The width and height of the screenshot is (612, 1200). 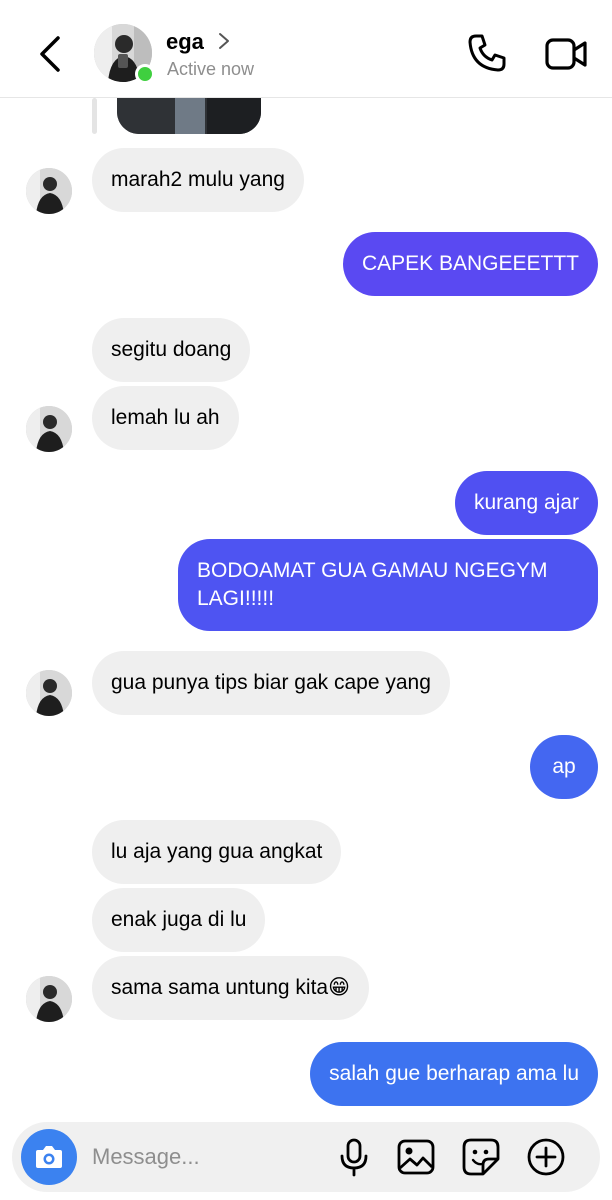 I want to click on chevron-right-icon, so click(x=224, y=41).